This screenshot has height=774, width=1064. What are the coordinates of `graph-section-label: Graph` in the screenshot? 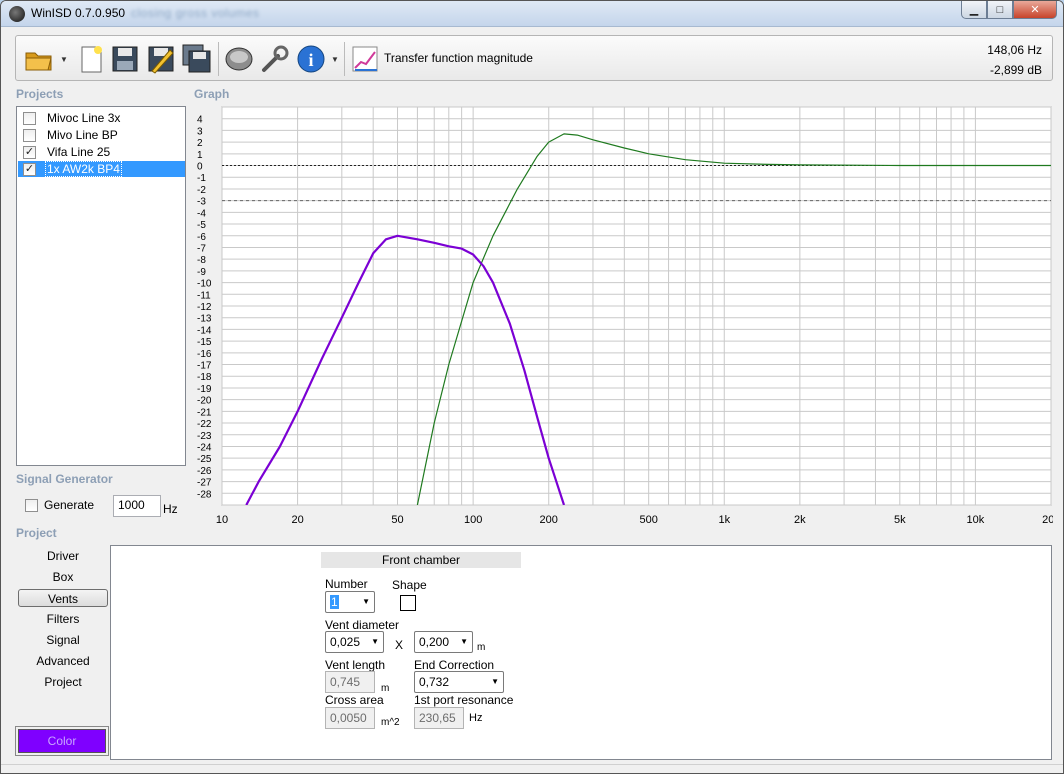 It's located at (212, 94).